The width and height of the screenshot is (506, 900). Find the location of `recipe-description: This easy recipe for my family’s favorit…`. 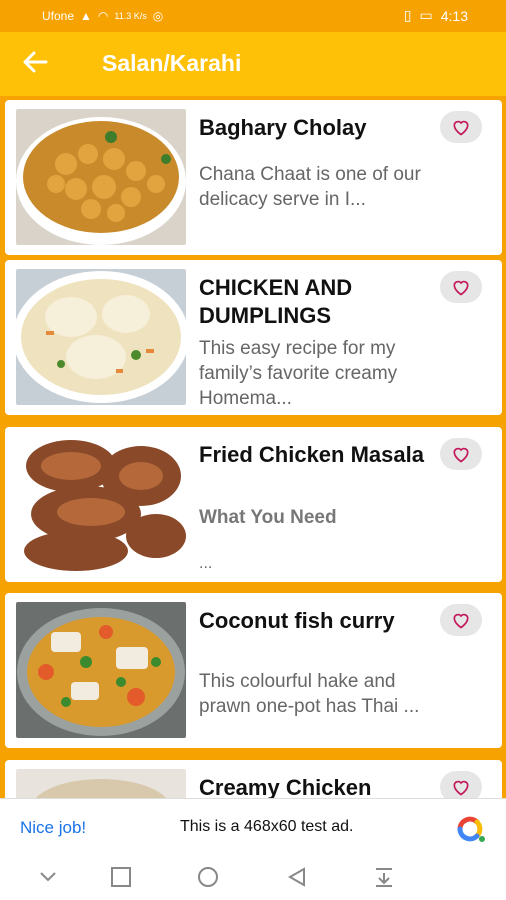

recipe-description: This easy recipe for my family’s favorit… is located at coordinates (298, 373).